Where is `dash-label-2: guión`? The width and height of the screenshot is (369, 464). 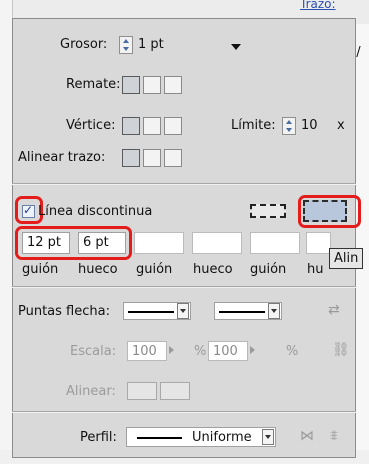
dash-label-2: guión is located at coordinates (154, 269).